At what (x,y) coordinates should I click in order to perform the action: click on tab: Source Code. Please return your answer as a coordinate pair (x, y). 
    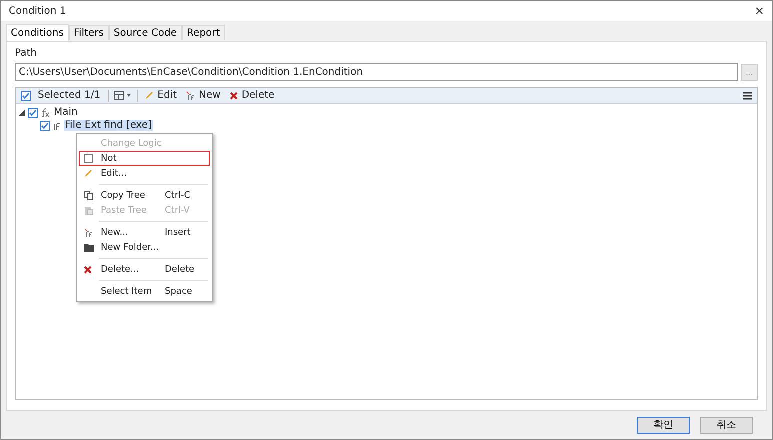
    Looking at the image, I should click on (145, 32).